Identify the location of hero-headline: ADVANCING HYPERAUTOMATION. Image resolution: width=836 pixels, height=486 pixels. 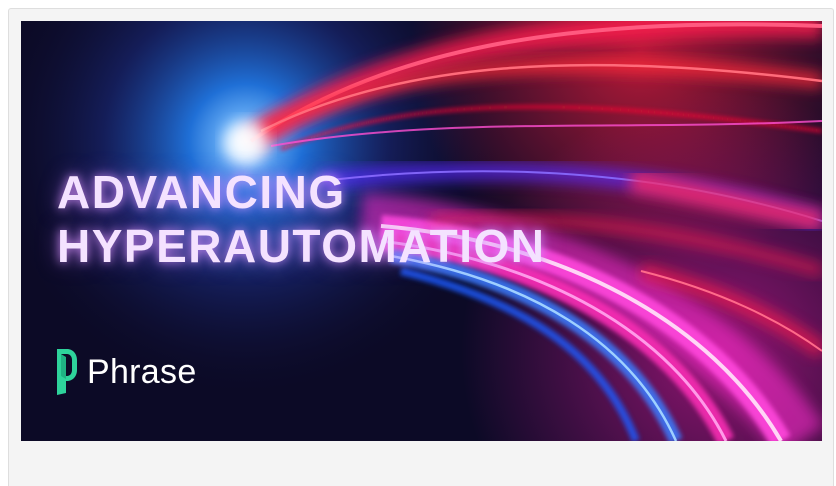
(301, 219).